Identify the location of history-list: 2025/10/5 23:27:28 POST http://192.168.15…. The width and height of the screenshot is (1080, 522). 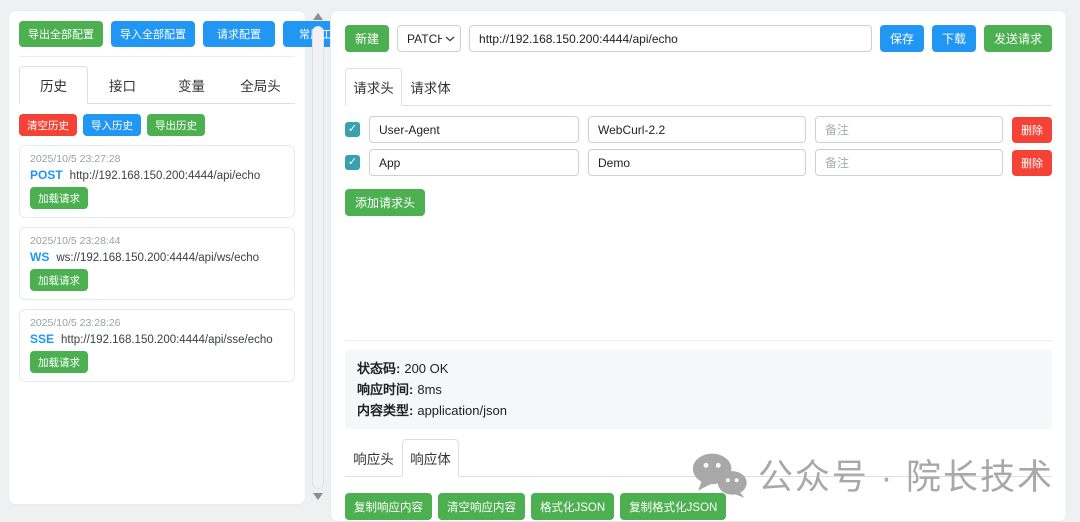
(157, 263).